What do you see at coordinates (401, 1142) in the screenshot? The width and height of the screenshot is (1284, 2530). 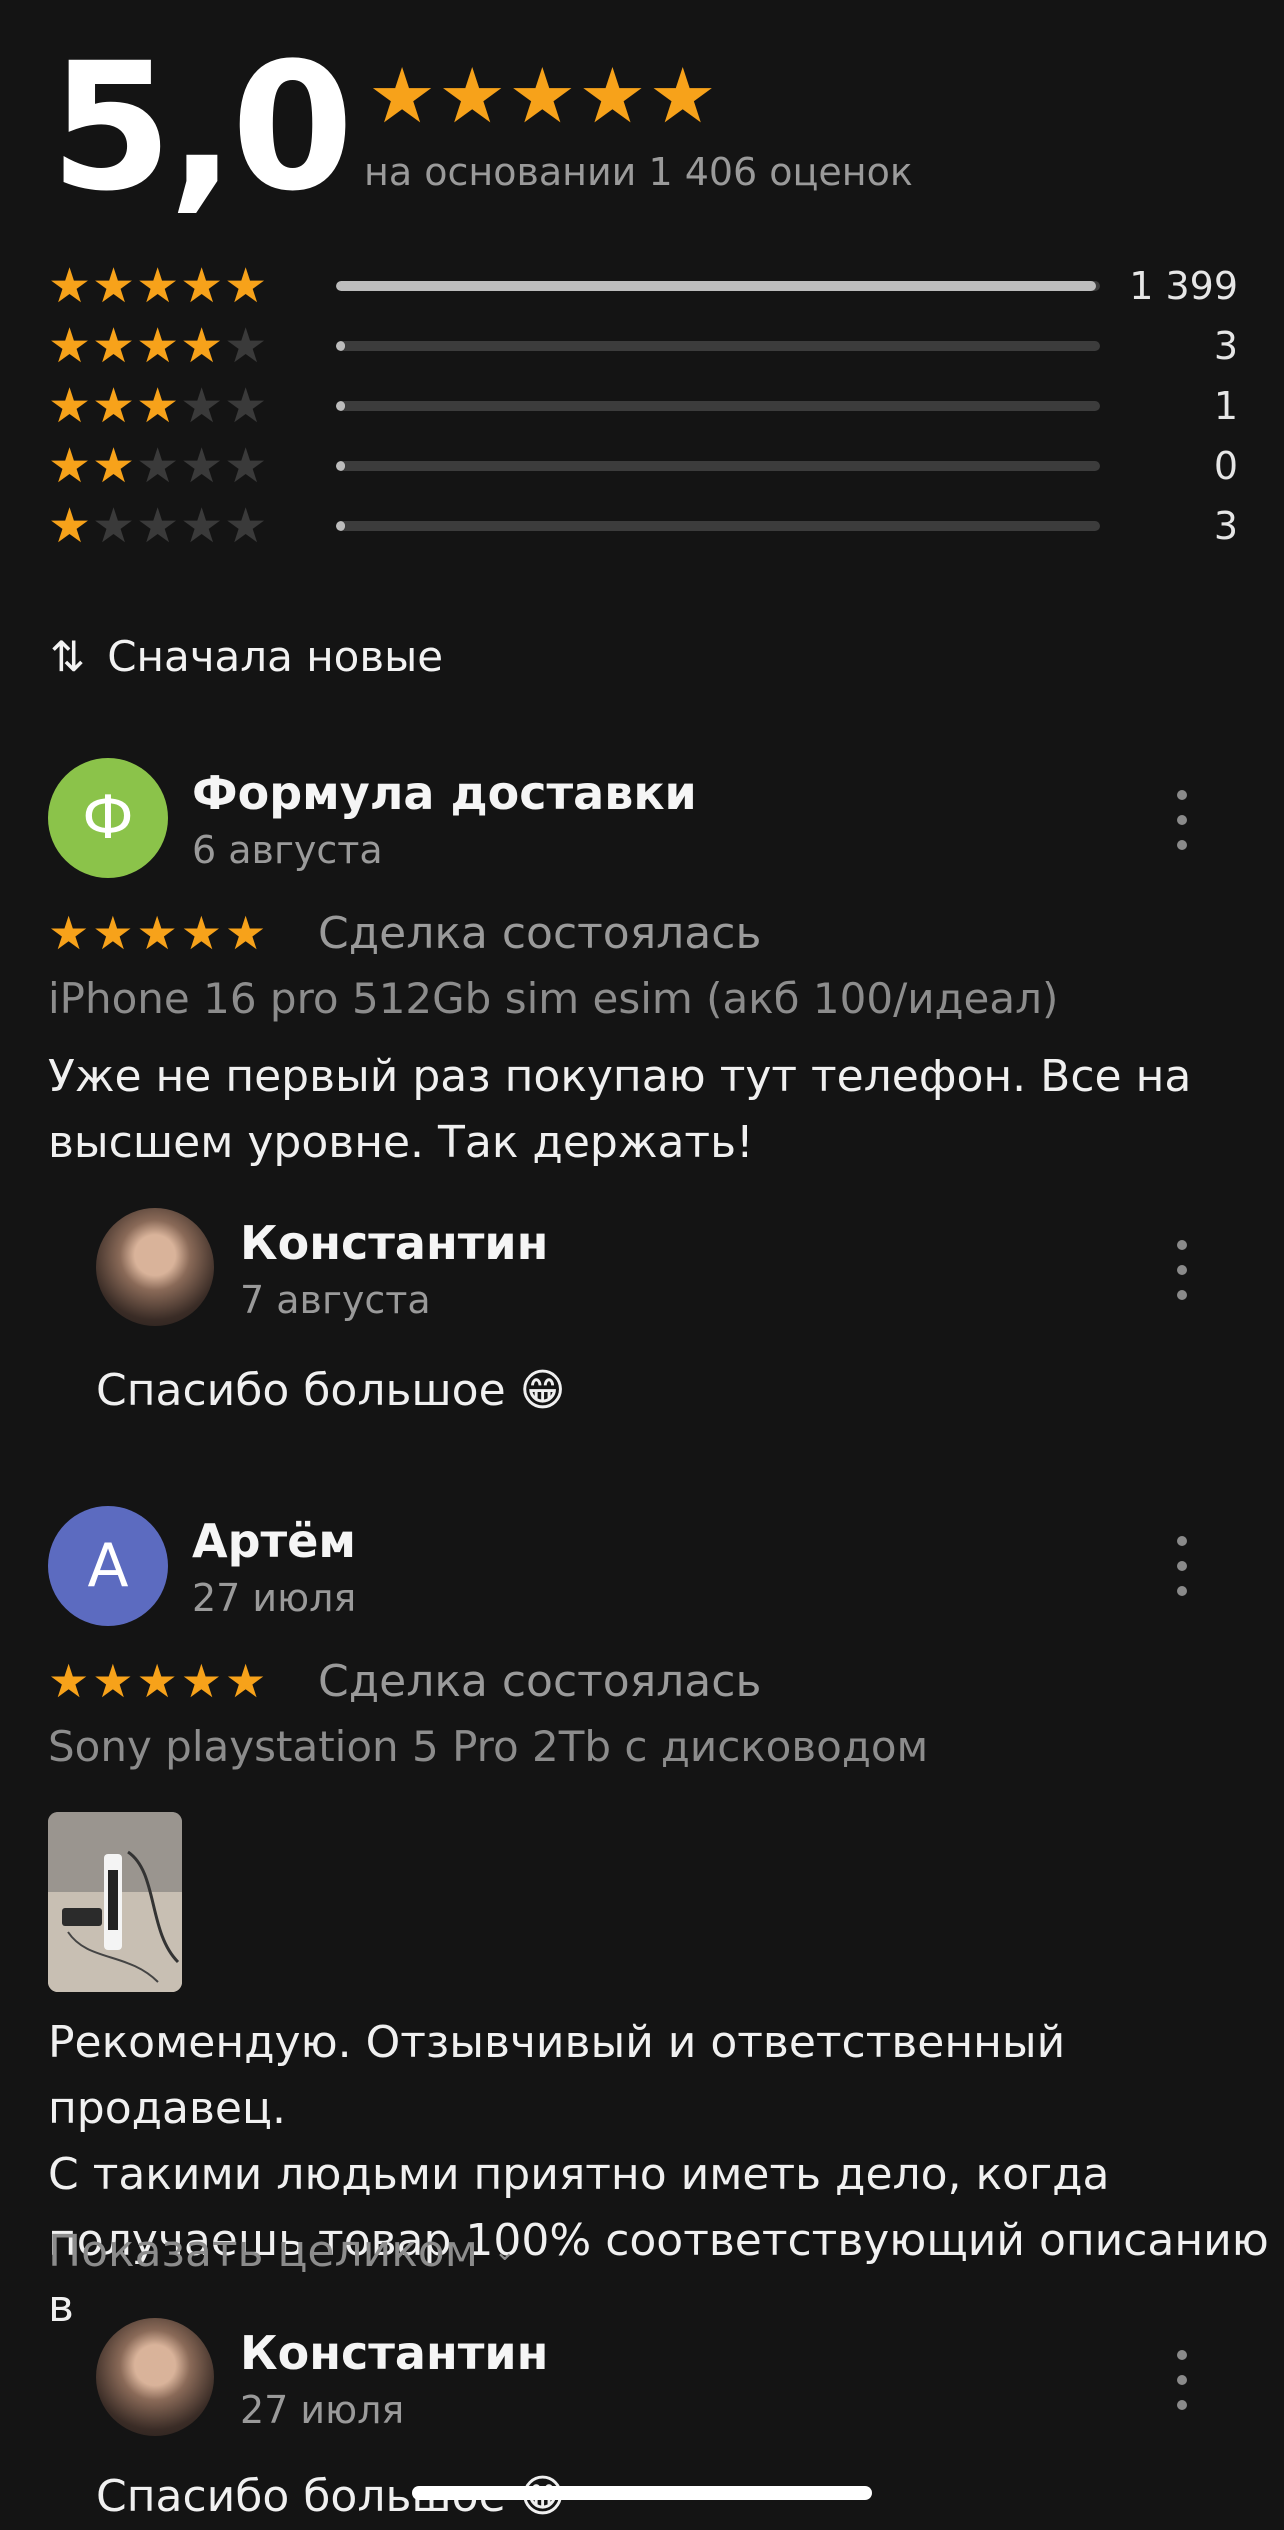 I see `review-text-line: высшем уровне. Так держать!` at bounding box center [401, 1142].